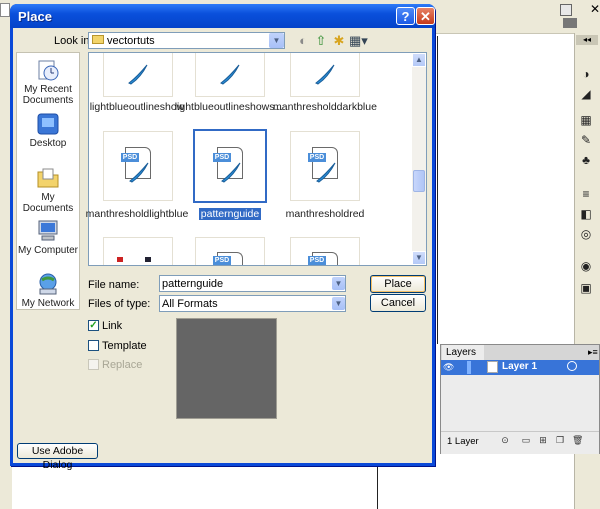  Describe the element at coordinates (463, 359) in the screenshot. I see `tab-layers: Layers ×` at that location.